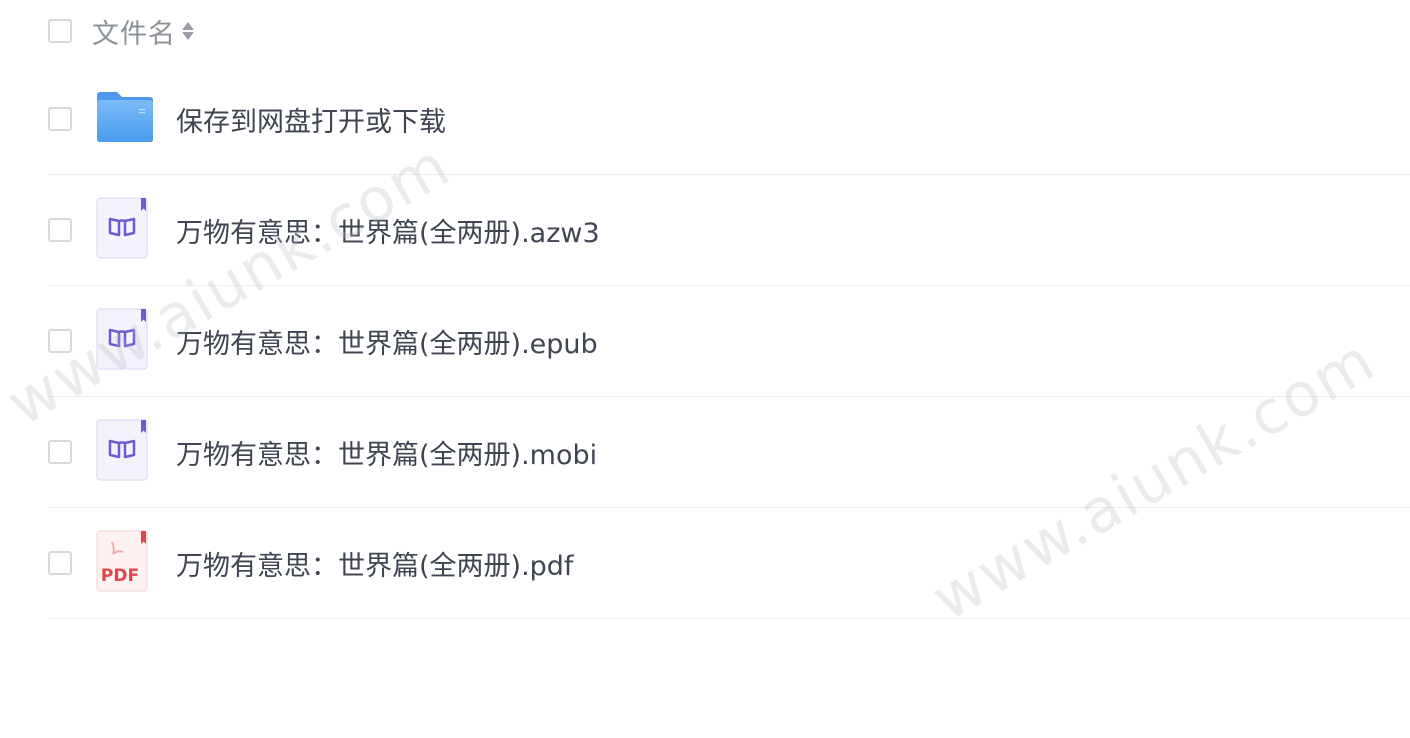  I want to click on file-row-epub: 万物有意思：世界篇(全两册).epub, so click(729, 341).